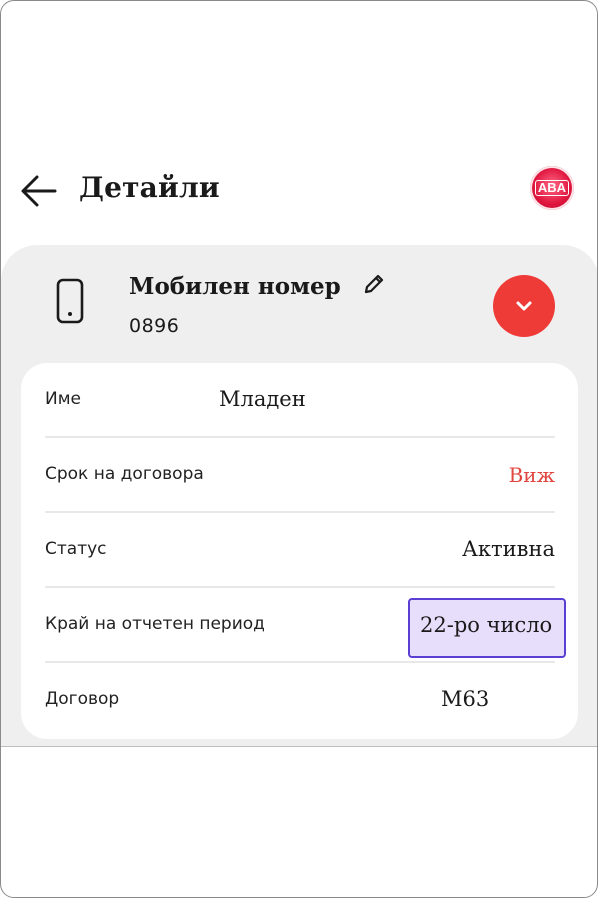  Describe the element at coordinates (262, 399) in the screenshot. I see `detail-value: Младен` at that location.